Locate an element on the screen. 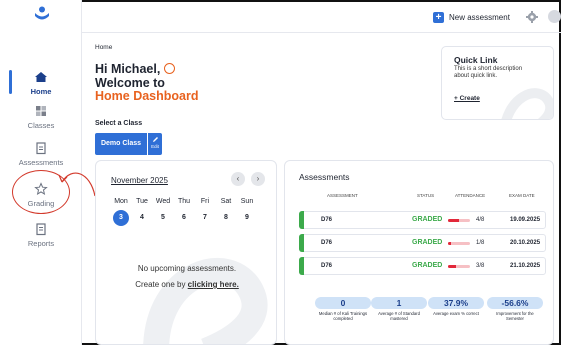 The width and height of the screenshot is (561, 345). column-header: EXAM DATE is located at coordinates (522, 195).